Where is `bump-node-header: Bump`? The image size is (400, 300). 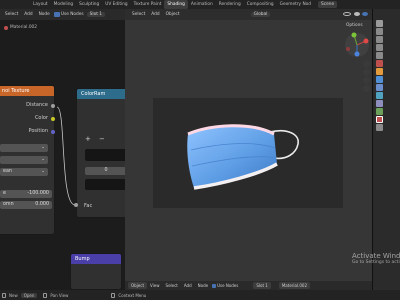 bump-node-header: Bump is located at coordinates (96, 259).